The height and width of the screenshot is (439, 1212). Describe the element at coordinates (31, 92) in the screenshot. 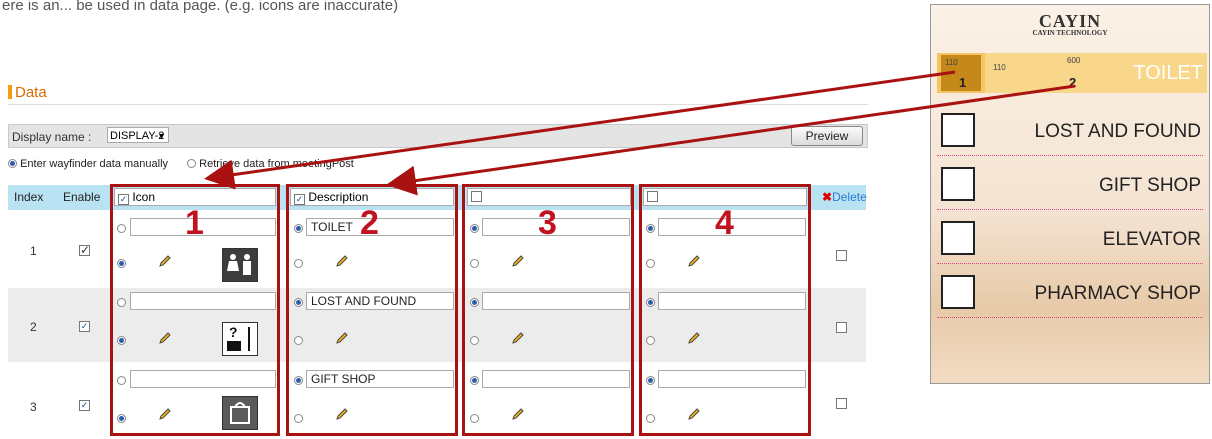

I see `section-title-label: Data` at that location.